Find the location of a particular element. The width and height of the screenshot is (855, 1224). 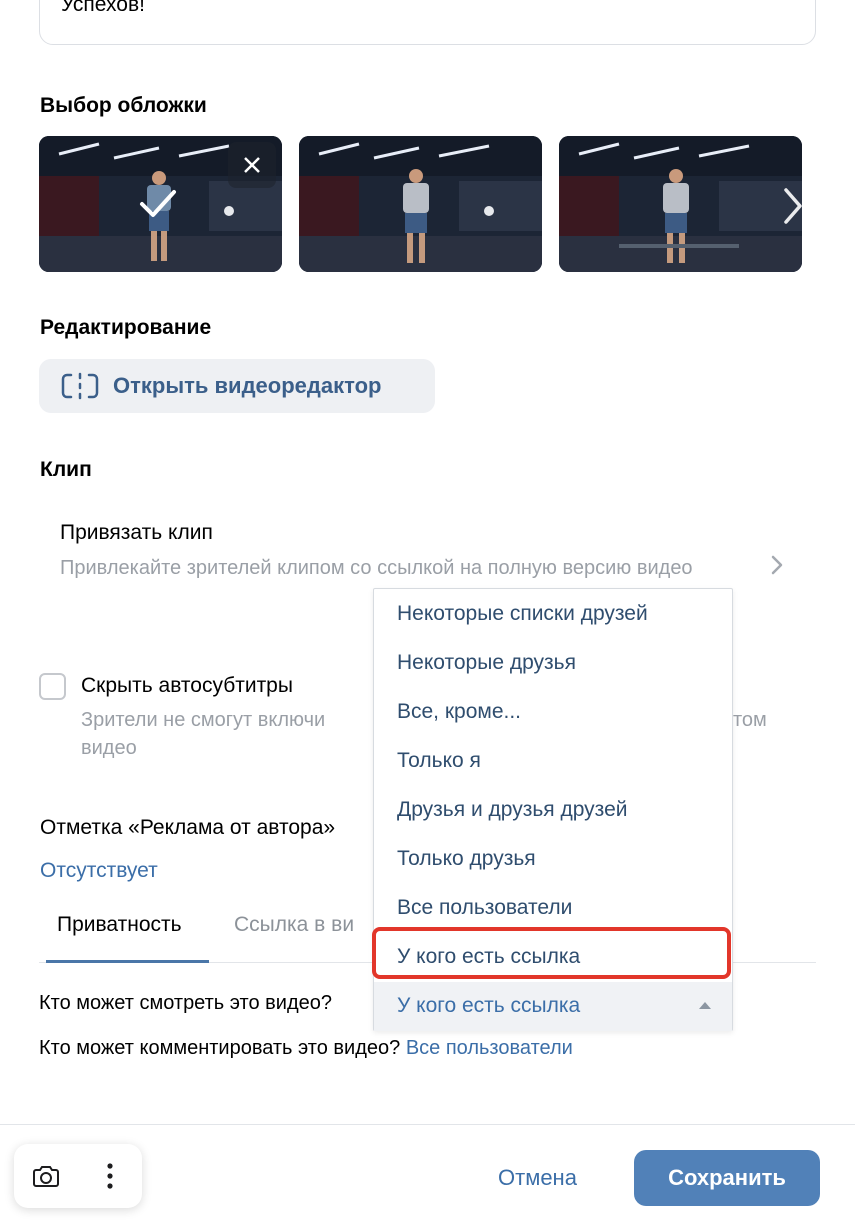

check-icon is located at coordinates (158, 206).